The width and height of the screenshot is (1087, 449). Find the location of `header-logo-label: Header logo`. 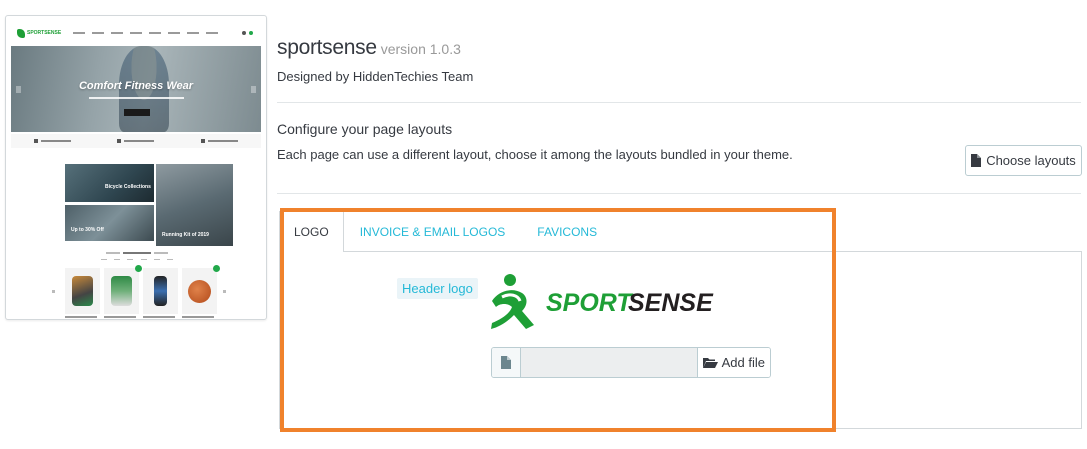

header-logo-label: Header logo is located at coordinates (437, 288).